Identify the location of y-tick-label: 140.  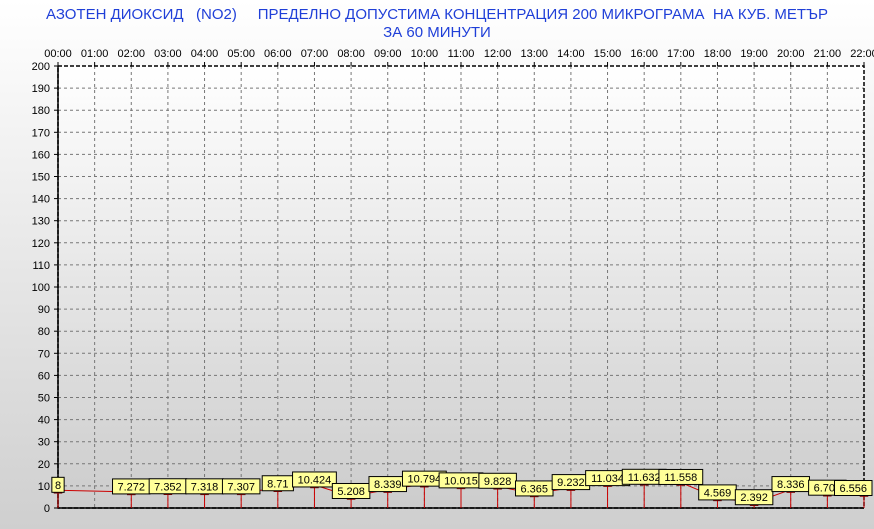
(41, 200).